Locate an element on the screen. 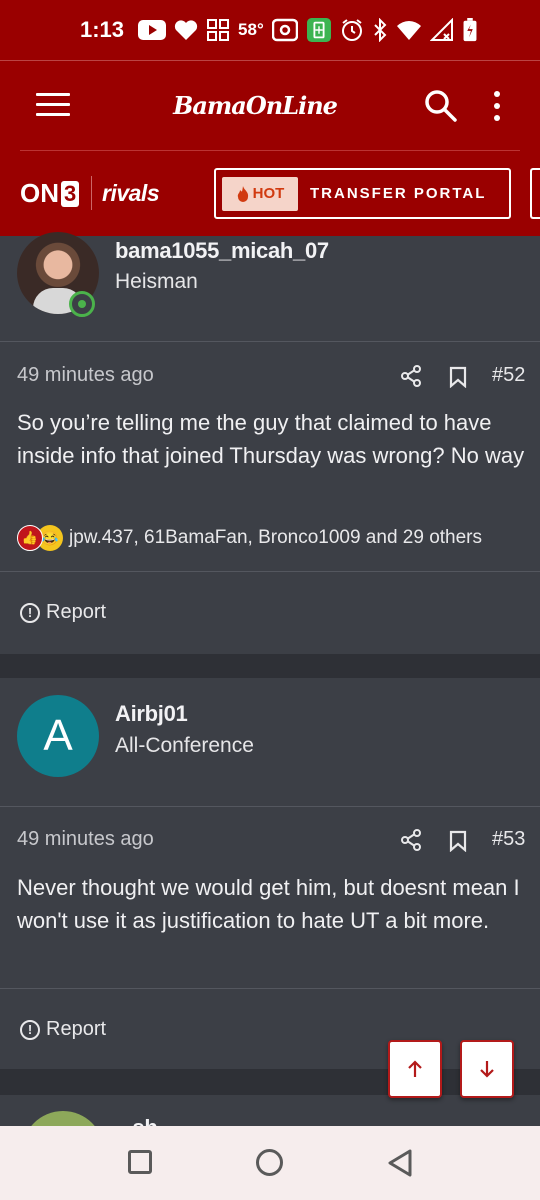 Image resolution: width=540 pixels, height=1200 pixels. status-icons: 58° is located at coordinates (308, 30).